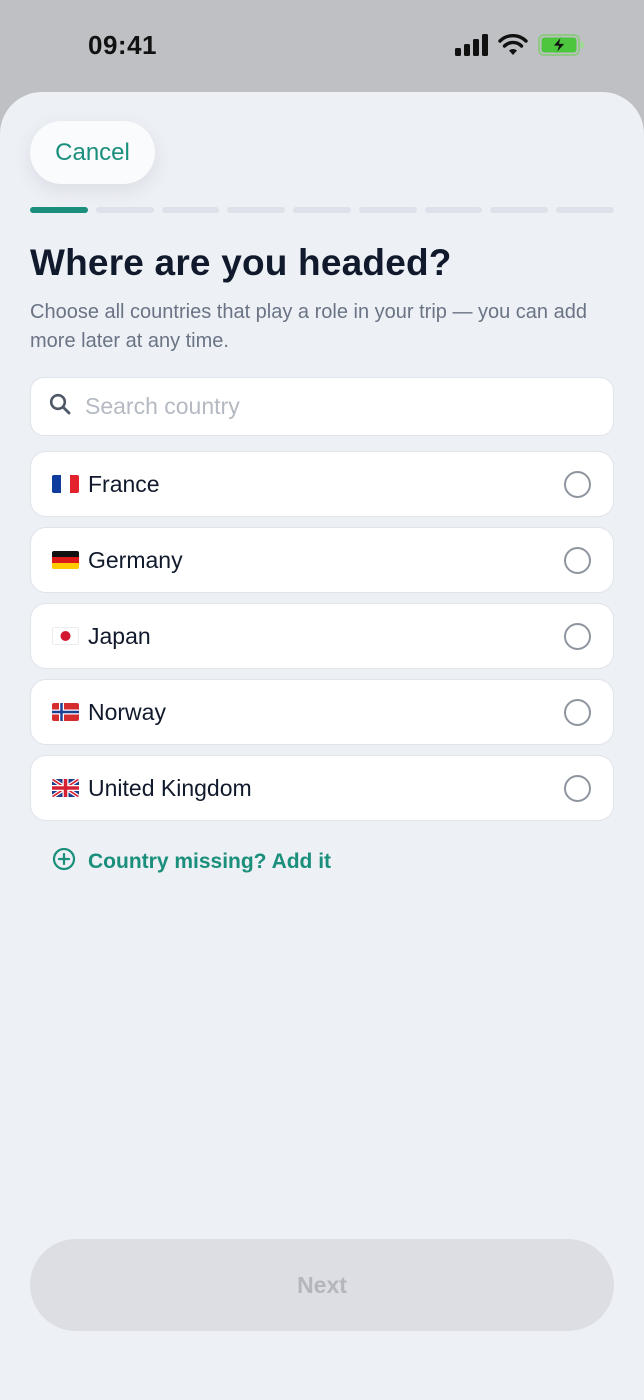  Describe the element at coordinates (322, 46) in the screenshot. I see `status-bar: 09:41` at that location.